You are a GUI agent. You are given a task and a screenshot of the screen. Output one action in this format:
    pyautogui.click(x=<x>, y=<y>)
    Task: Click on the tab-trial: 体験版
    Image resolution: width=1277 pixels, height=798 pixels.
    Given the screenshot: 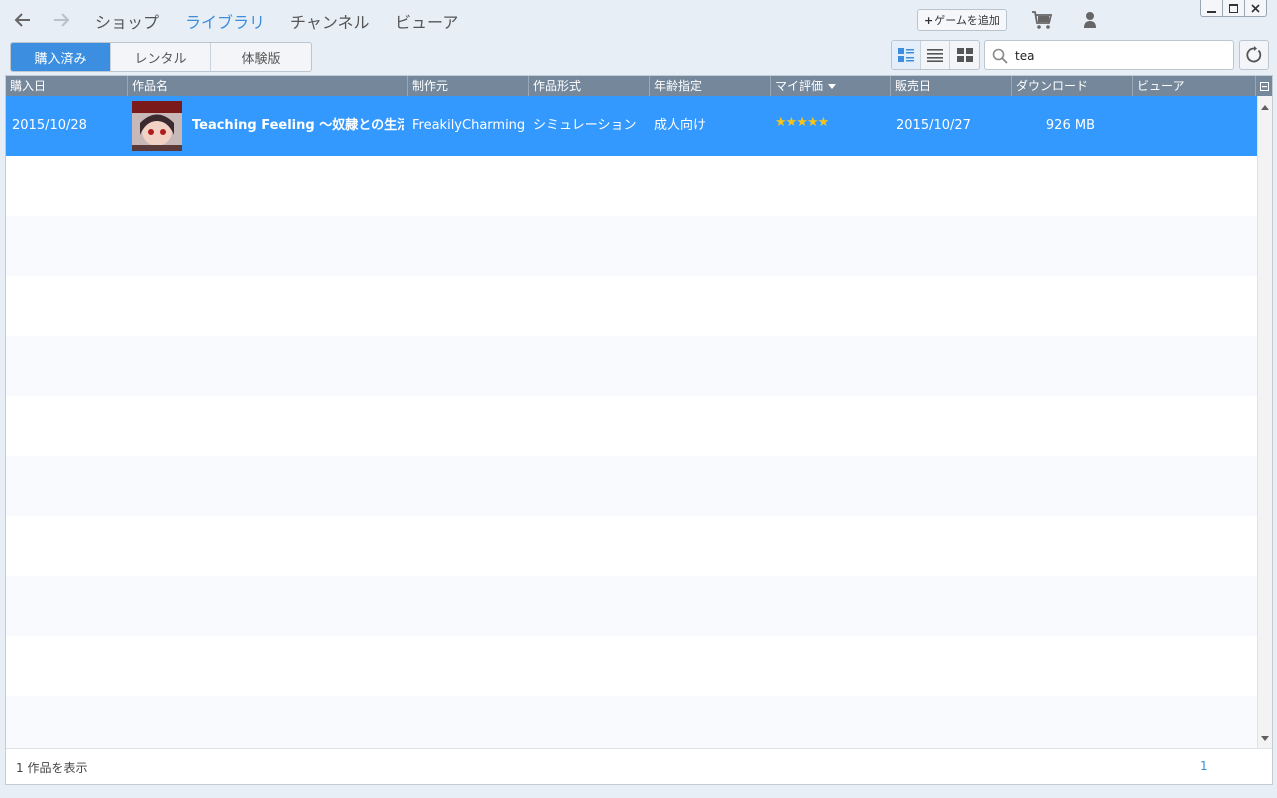 What is the action you would take?
    pyautogui.click(x=261, y=57)
    